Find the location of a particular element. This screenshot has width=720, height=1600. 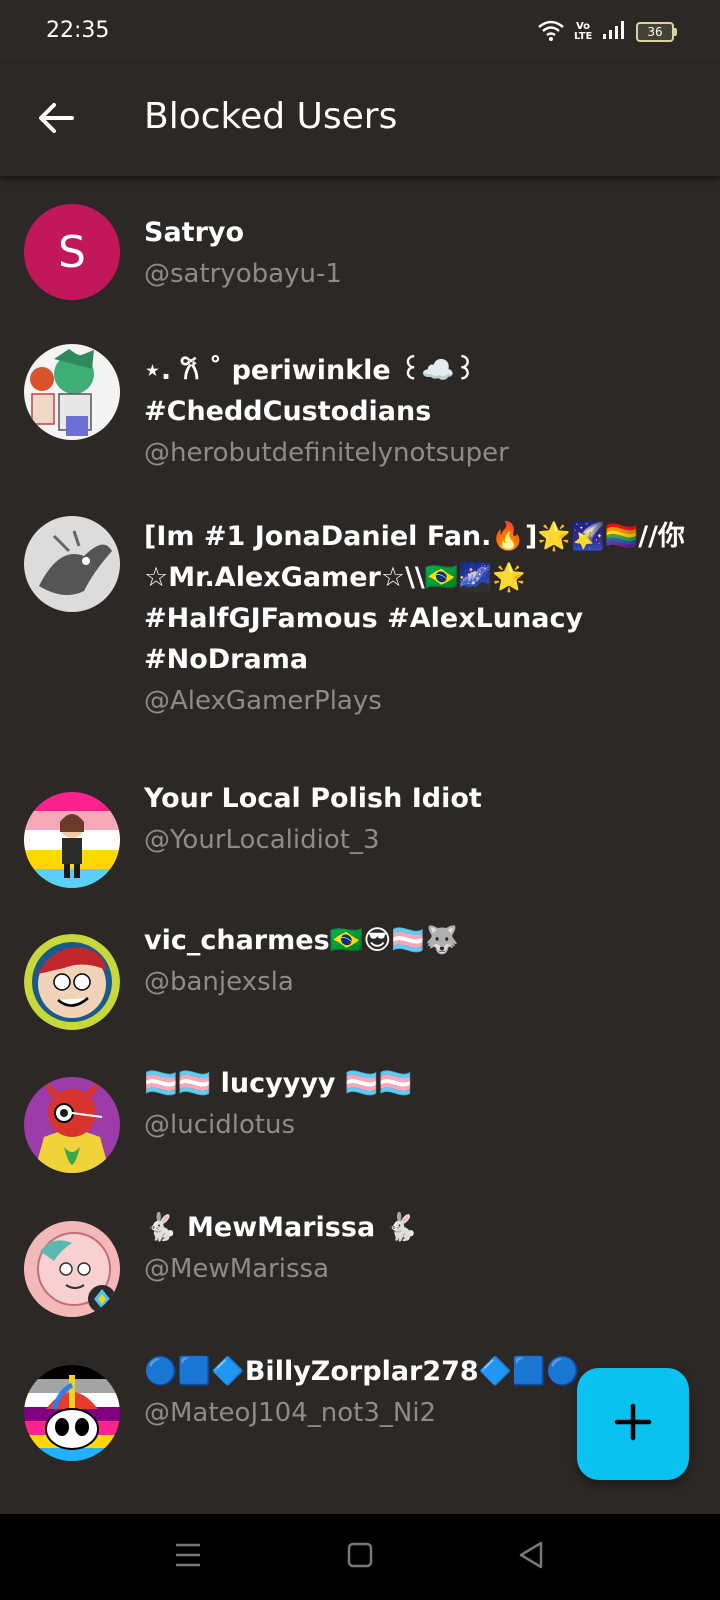

add-blocked-user-button is located at coordinates (633, 1424).